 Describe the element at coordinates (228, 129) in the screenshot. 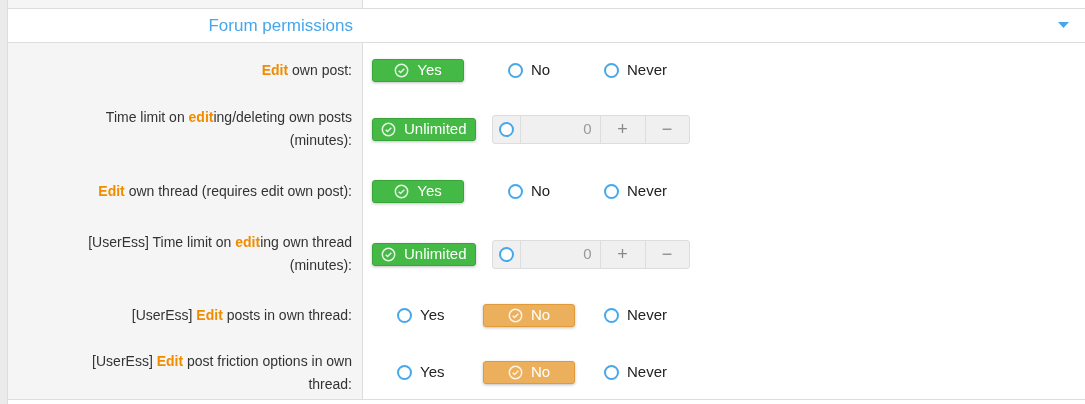

I see `field-label: Time limit on editing/deleting own posts (minutes):` at that location.